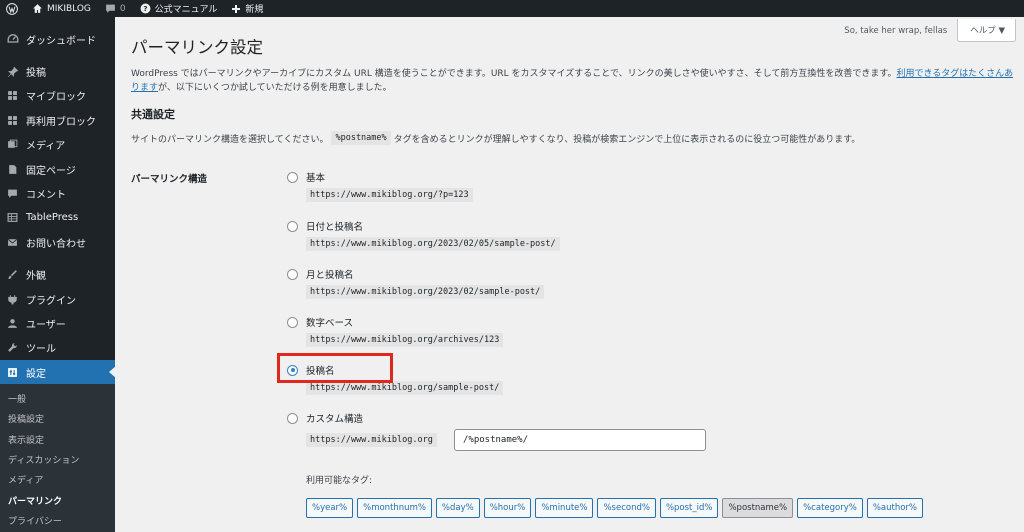 This screenshot has width=1024, height=532. I want to click on pin-icon, so click(12, 71).